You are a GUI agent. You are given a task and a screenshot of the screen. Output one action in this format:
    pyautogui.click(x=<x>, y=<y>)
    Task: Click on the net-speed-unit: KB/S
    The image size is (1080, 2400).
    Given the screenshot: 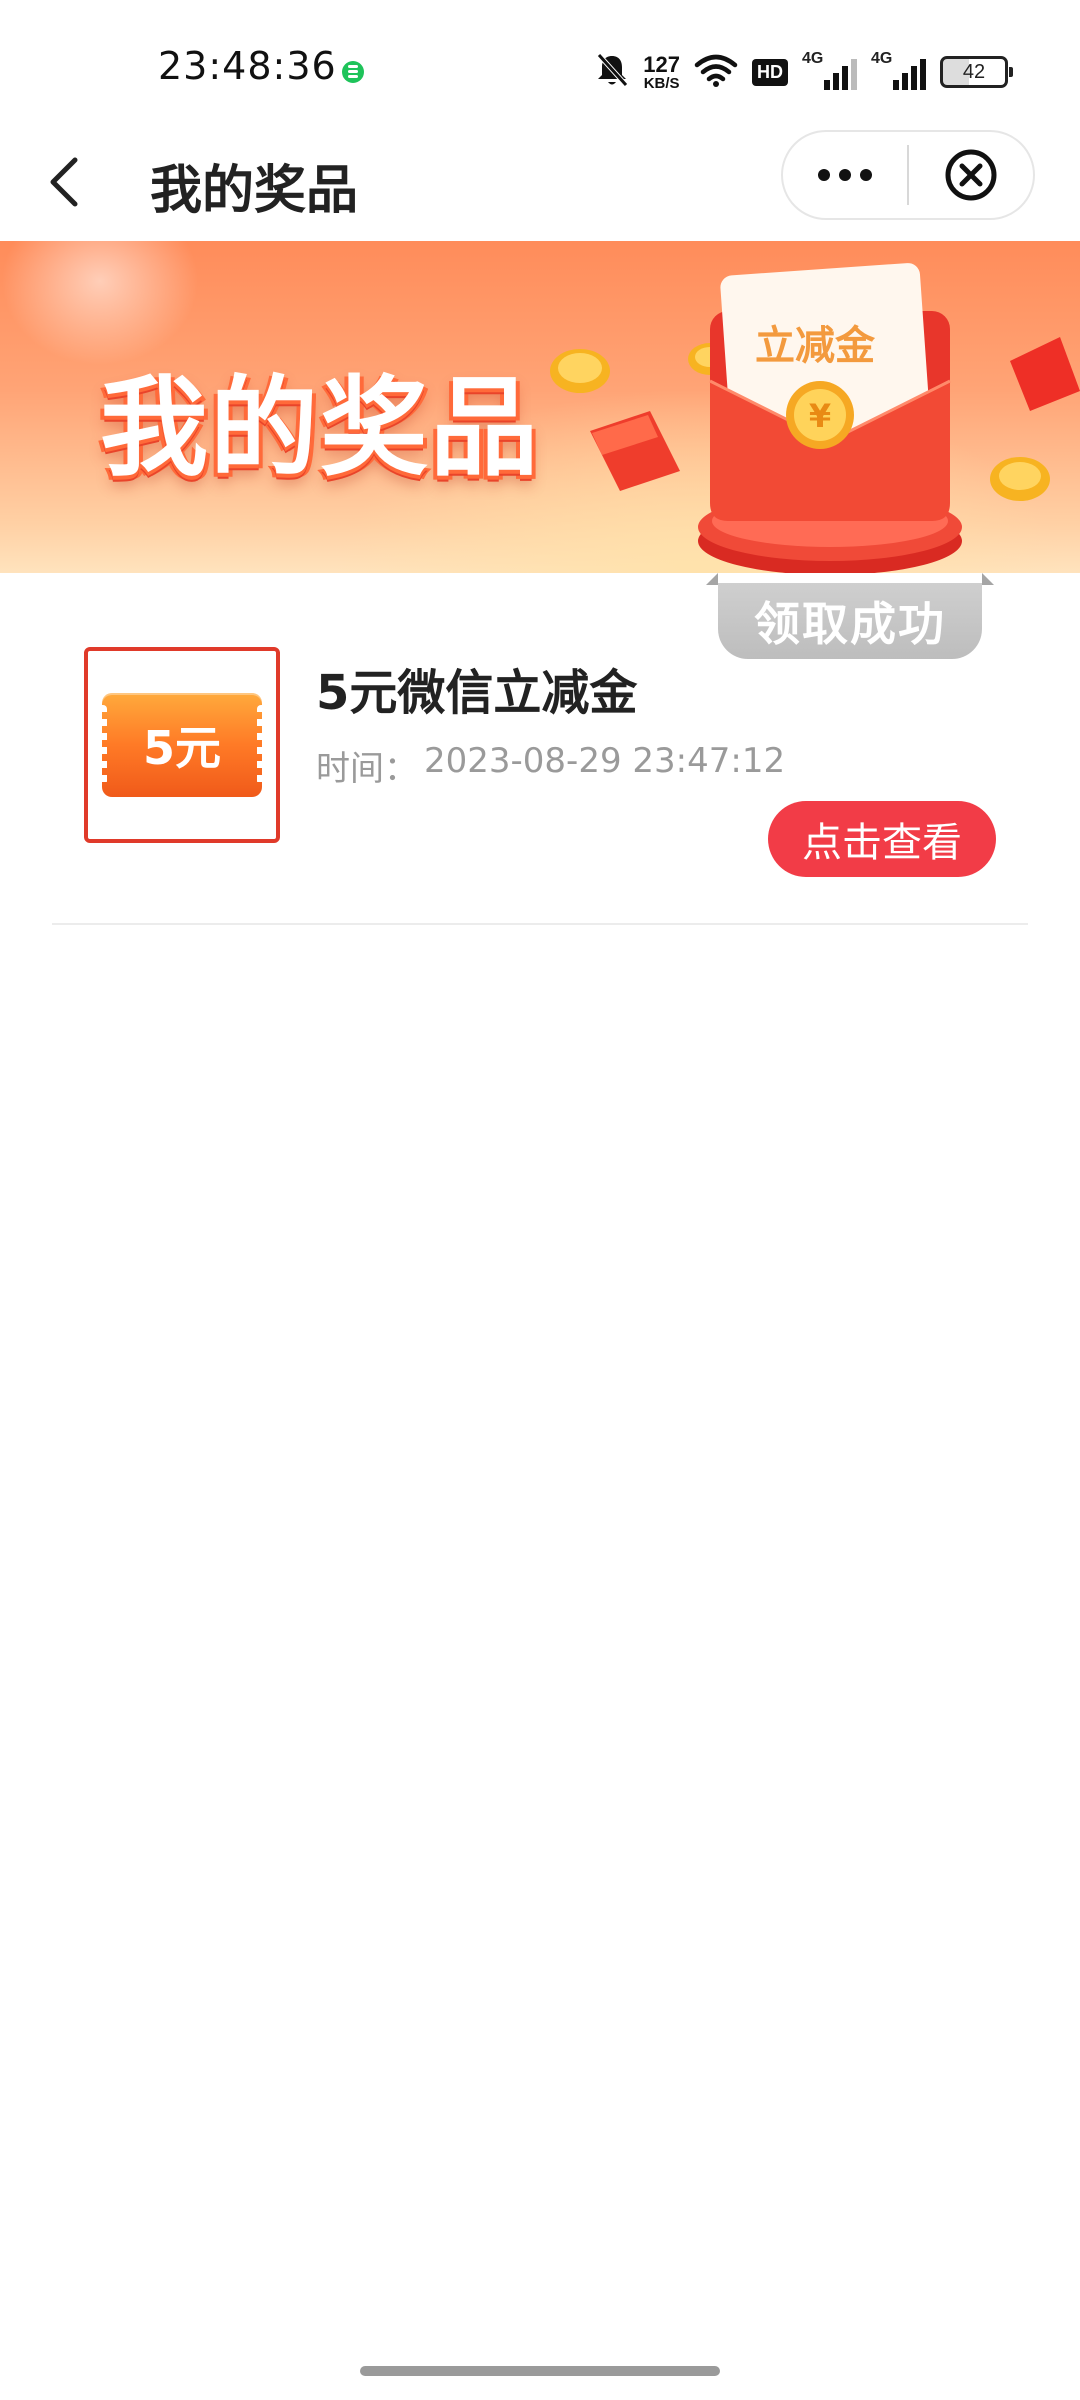 What is the action you would take?
    pyautogui.click(x=661, y=83)
    